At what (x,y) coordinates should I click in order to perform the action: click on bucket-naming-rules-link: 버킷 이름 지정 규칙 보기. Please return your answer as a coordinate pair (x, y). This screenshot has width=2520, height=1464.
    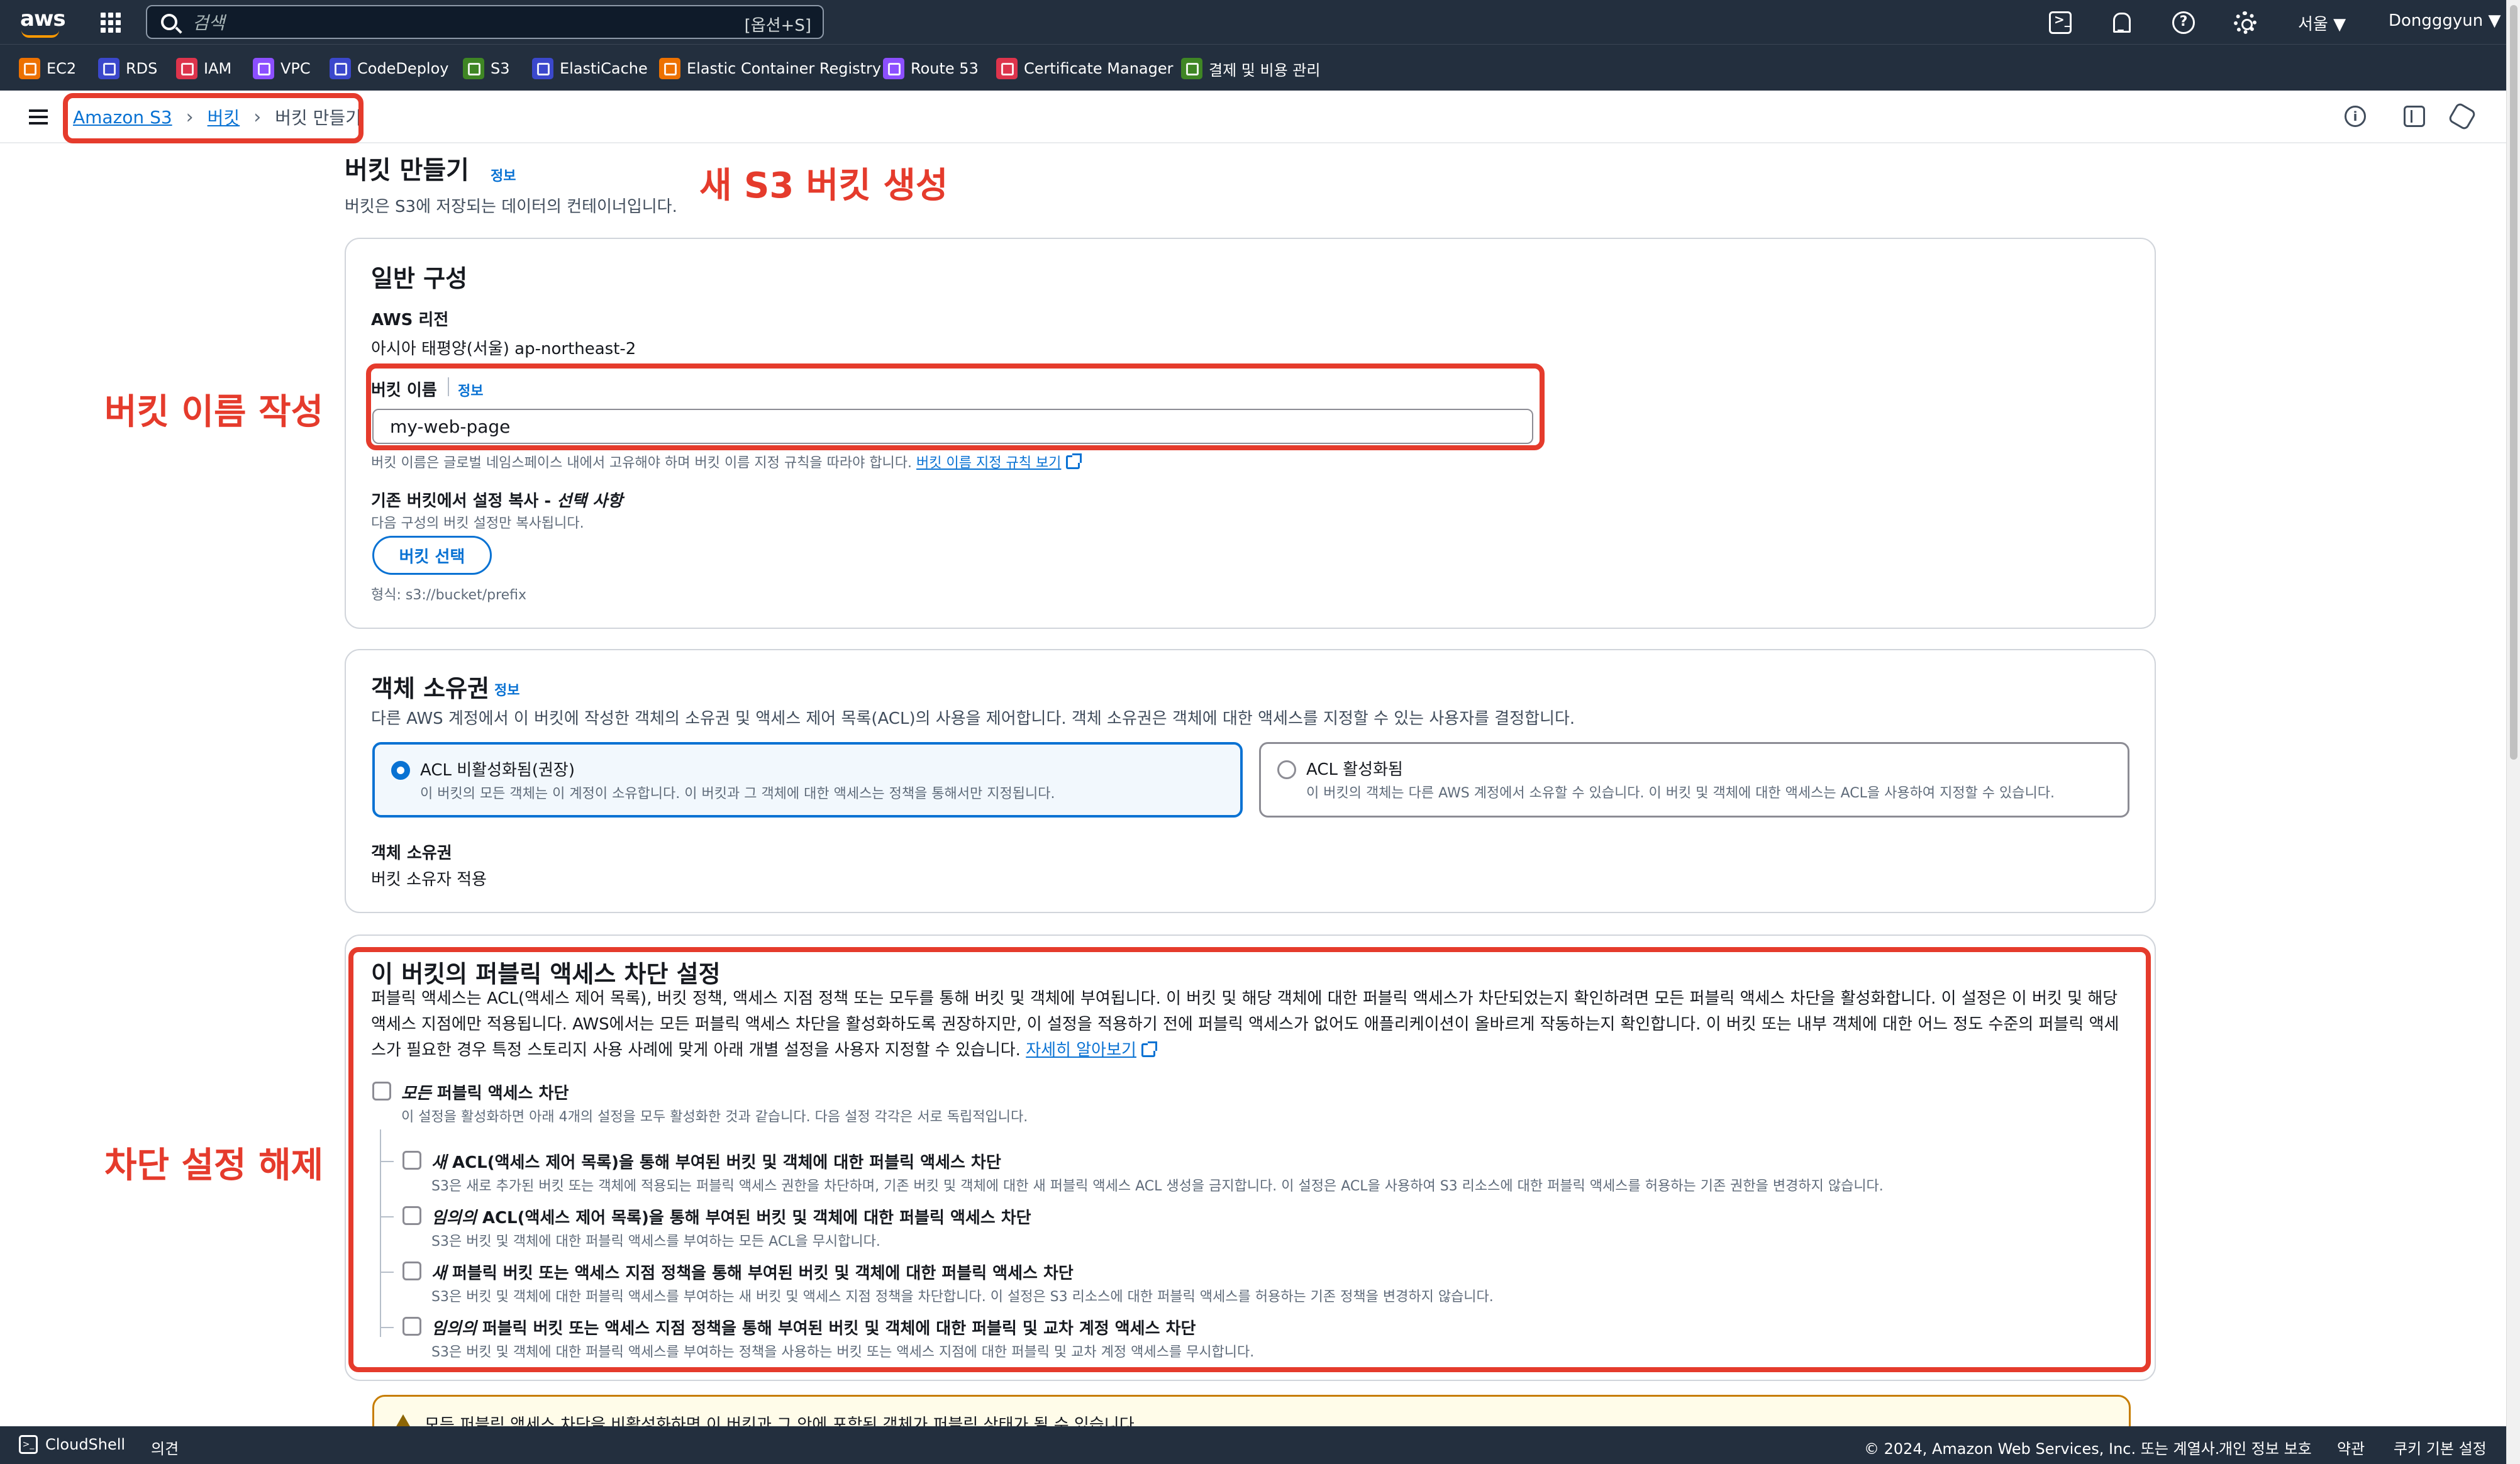
    Looking at the image, I should click on (999, 462).